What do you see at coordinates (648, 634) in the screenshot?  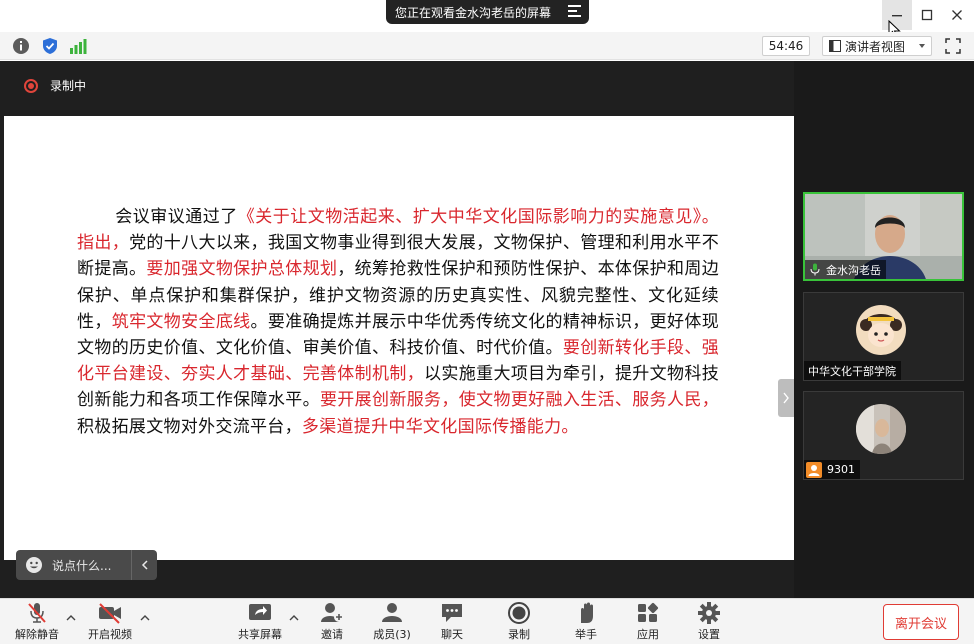 I see `apps-label: 应用` at bounding box center [648, 634].